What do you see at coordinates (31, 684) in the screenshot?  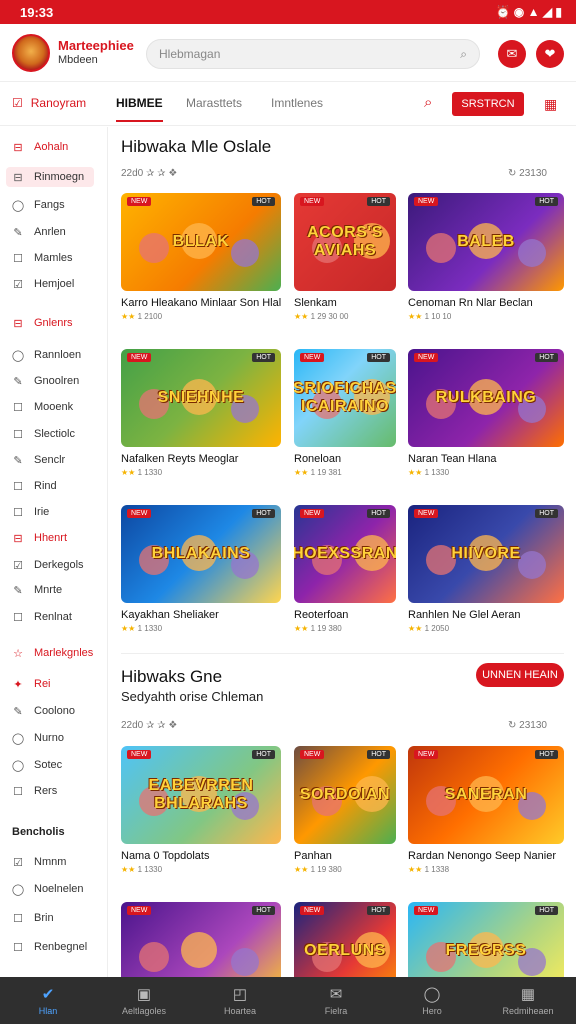 I see `sidebar-item: ✦ Rei` at bounding box center [31, 684].